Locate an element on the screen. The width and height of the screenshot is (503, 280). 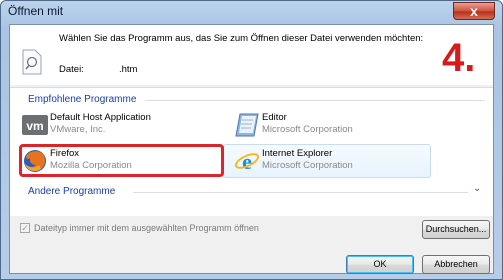
svg-text: vm is located at coordinates (34, 126).